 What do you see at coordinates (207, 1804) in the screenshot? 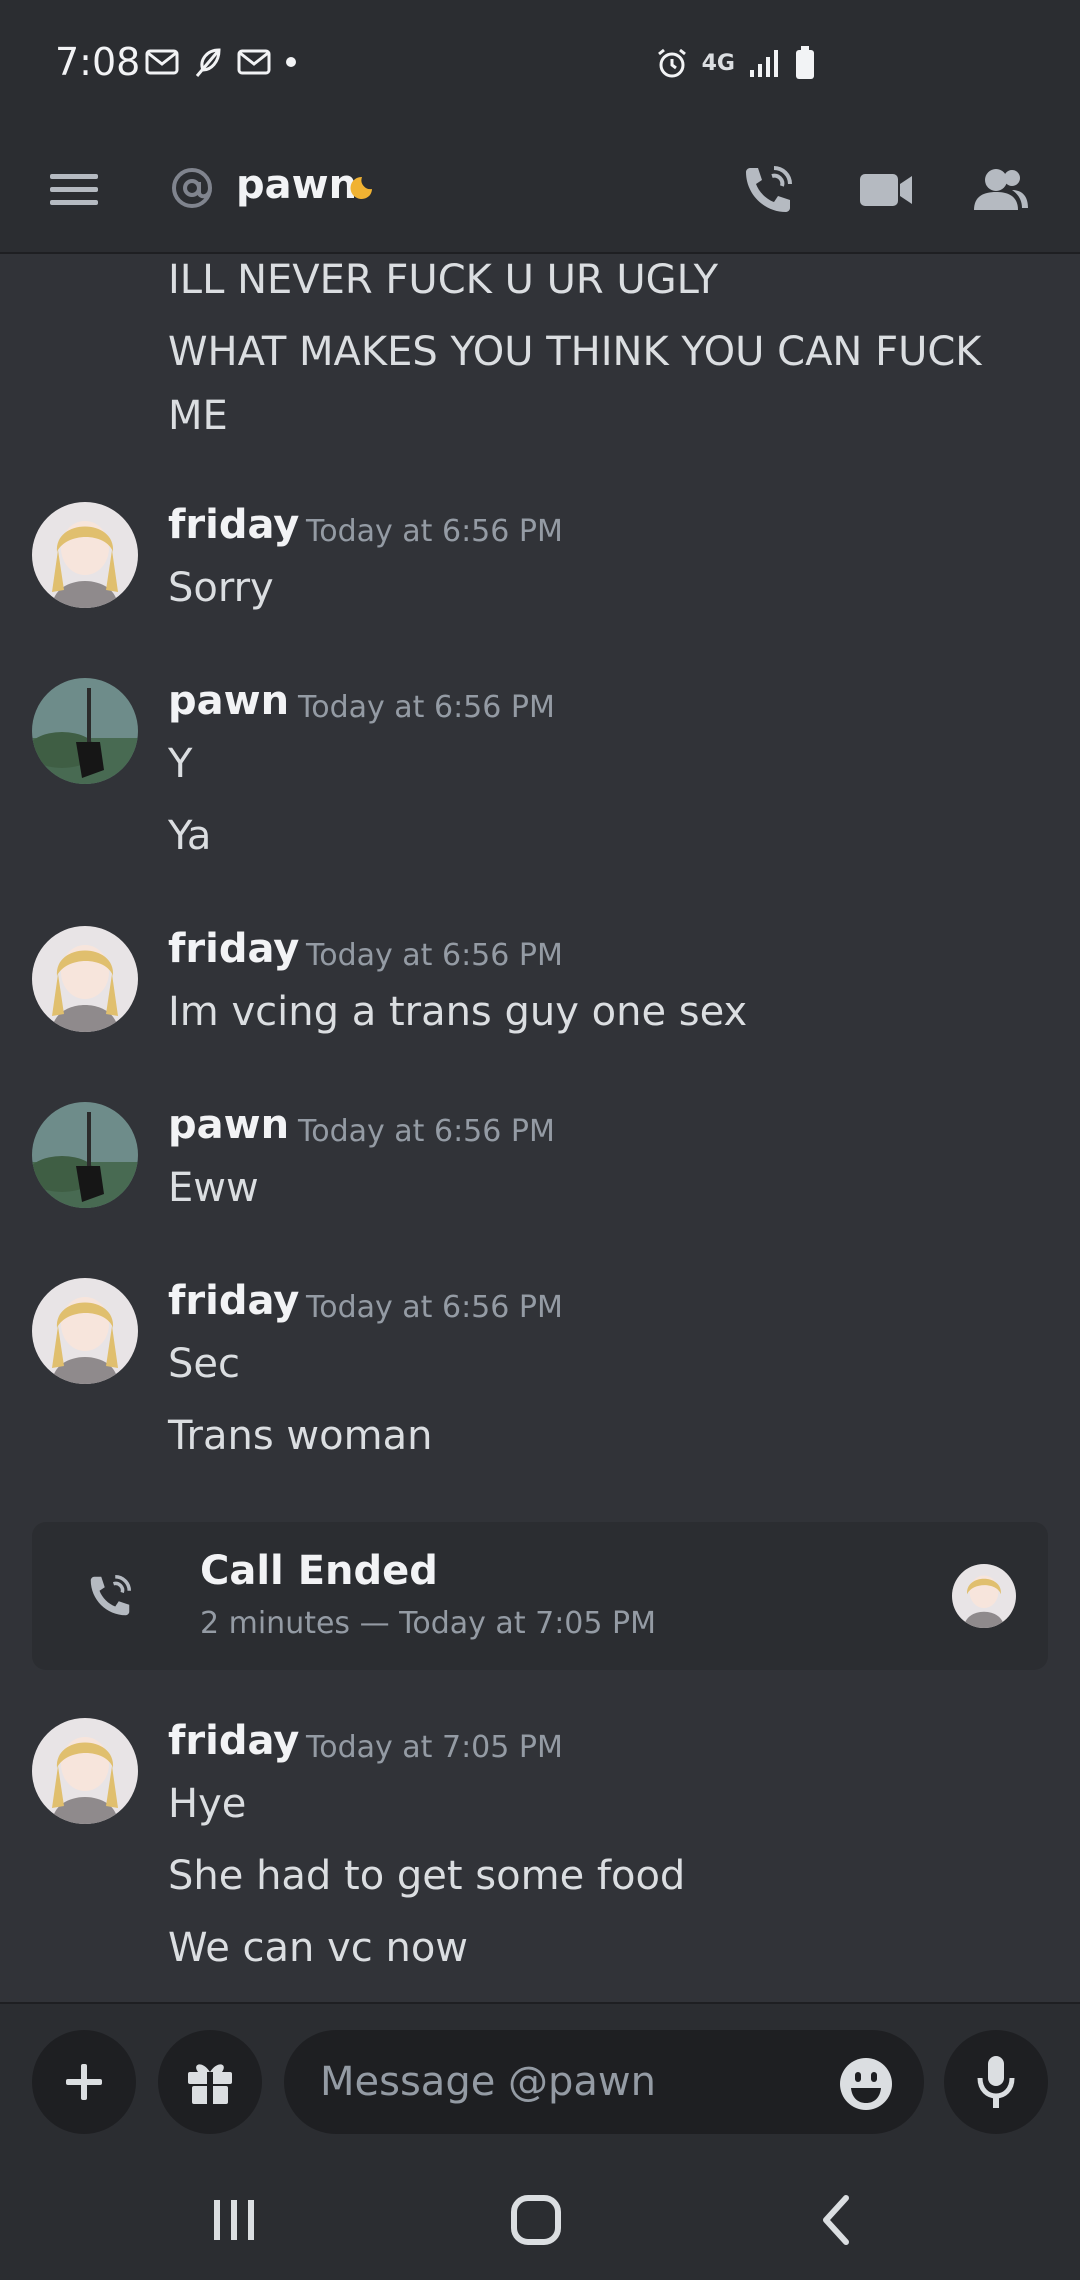
I see `message-text: Hye` at bounding box center [207, 1804].